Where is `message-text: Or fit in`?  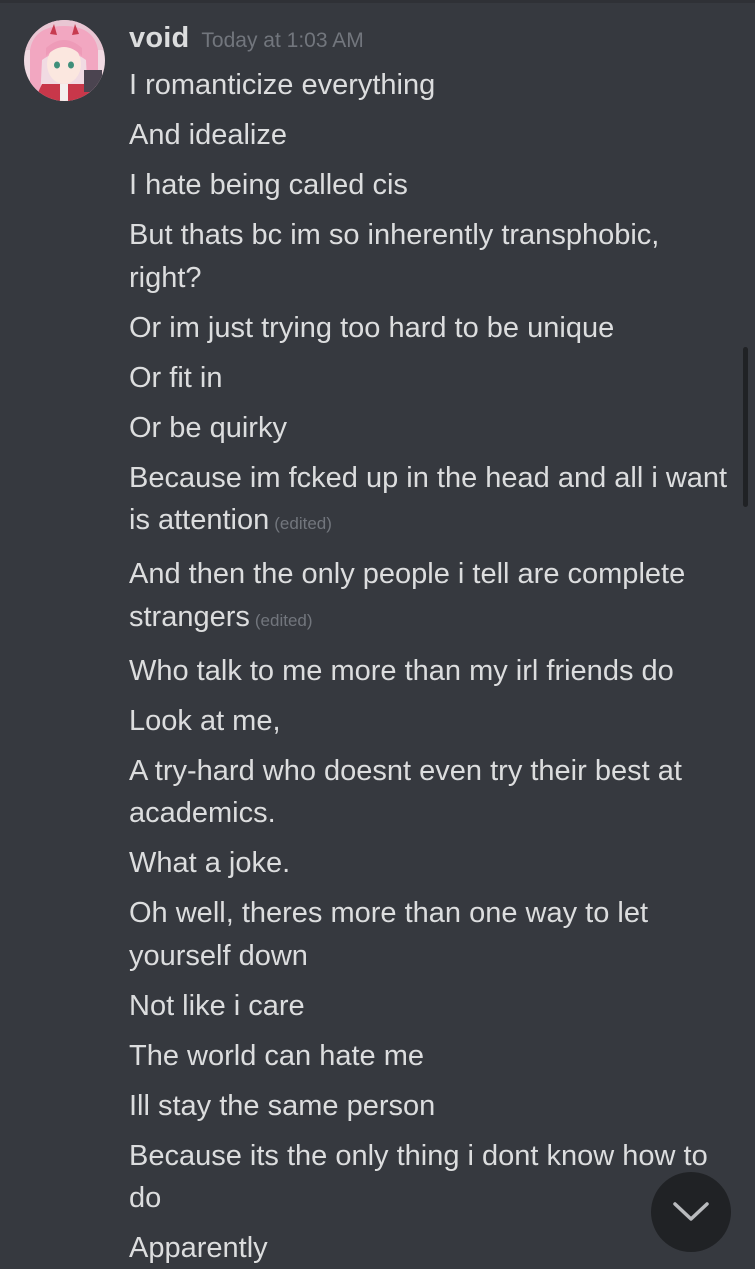 message-text: Or fit in is located at coordinates (176, 377).